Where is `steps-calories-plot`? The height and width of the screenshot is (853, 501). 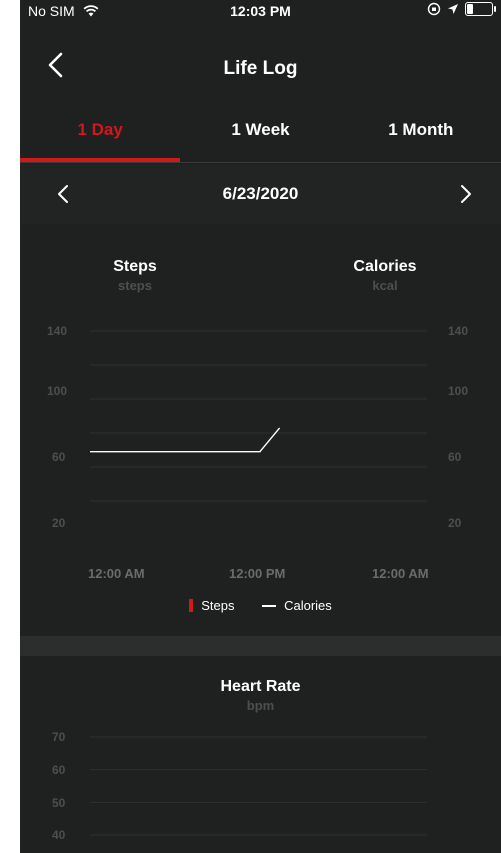
steps-calories-plot is located at coordinates (258, 416).